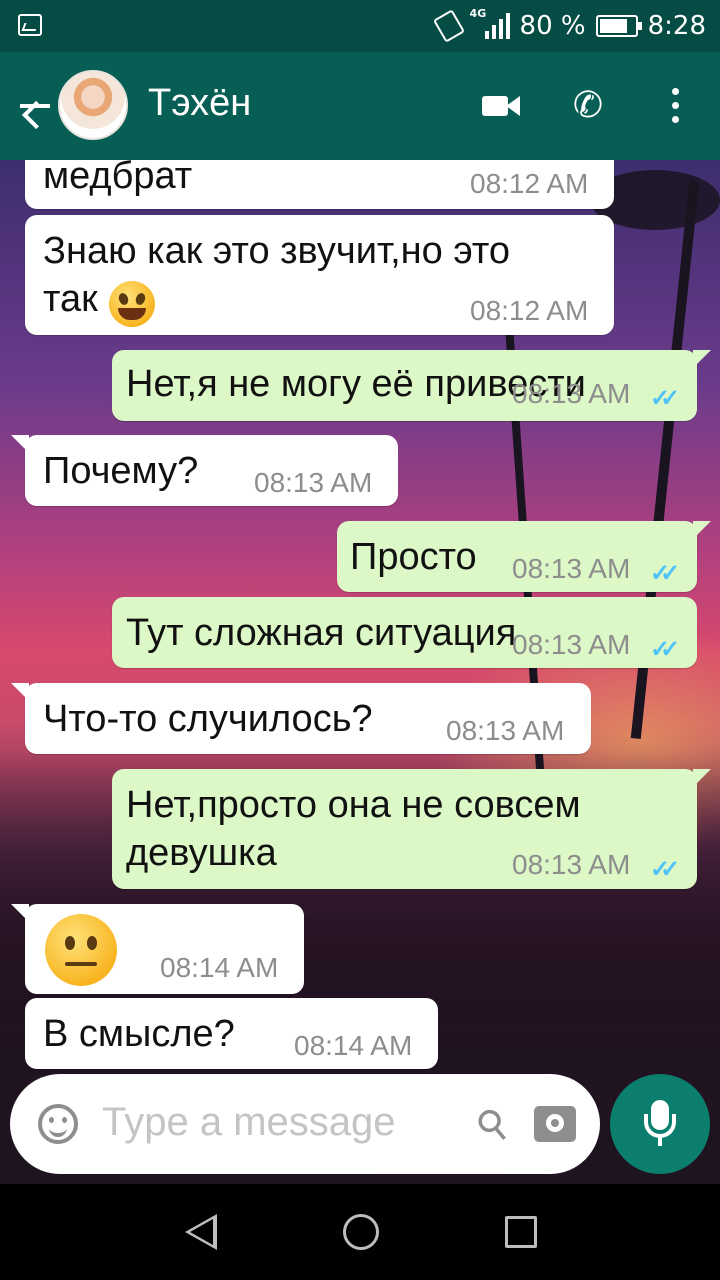 The width and height of the screenshot is (720, 1280). Describe the element at coordinates (411, 385) in the screenshot. I see `message-bubble-outgoing: Нет,я не могу её привести 08:13 AM ✓✓` at that location.